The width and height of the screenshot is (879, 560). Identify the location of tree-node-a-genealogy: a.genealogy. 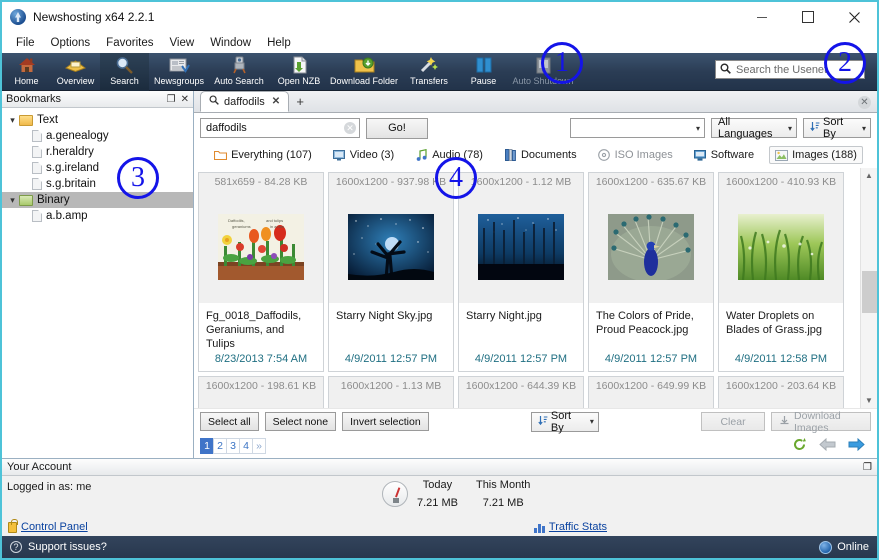
(97, 136).